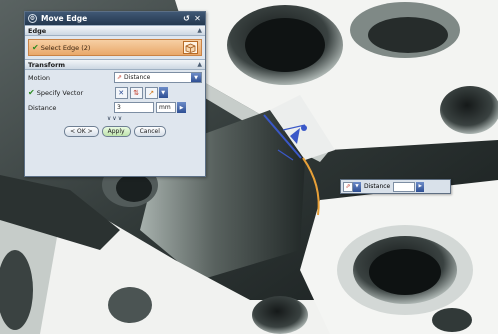 Image resolution: width=498 pixels, height=334 pixels. What do you see at coordinates (115, 64) in the screenshot?
I see `section-transform-header: Transform ▲` at bounding box center [115, 64].